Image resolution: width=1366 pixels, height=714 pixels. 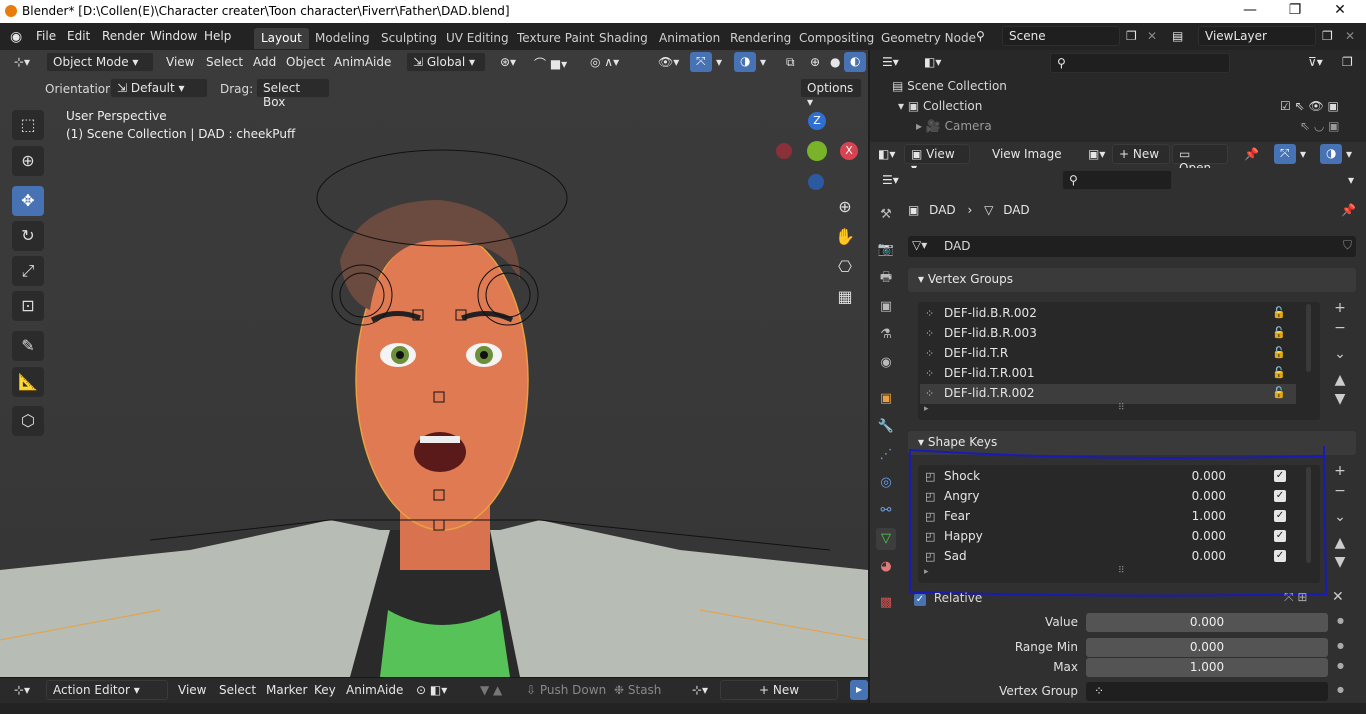 What do you see at coordinates (1250, 10) in the screenshot?
I see `minimize-button: —` at bounding box center [1250, 10].